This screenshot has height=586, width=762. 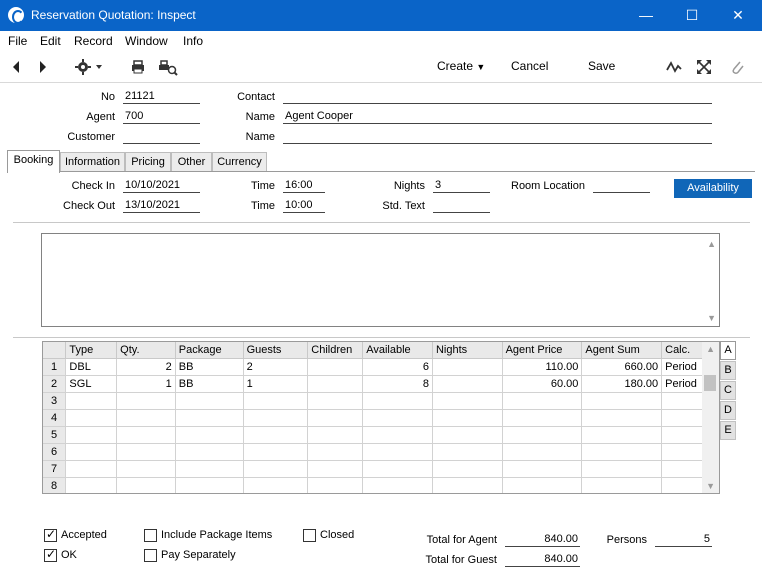 I want to click on tab-booking: Booking, so click(x=33, y=161).